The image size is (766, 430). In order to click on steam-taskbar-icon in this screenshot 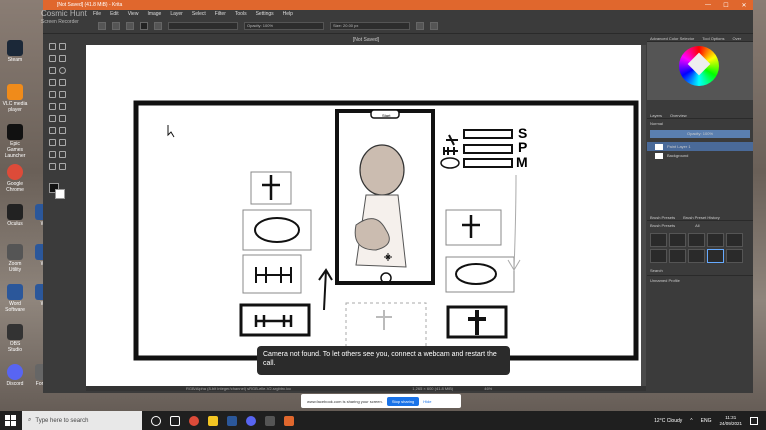, I will do `click(270, 420)`.